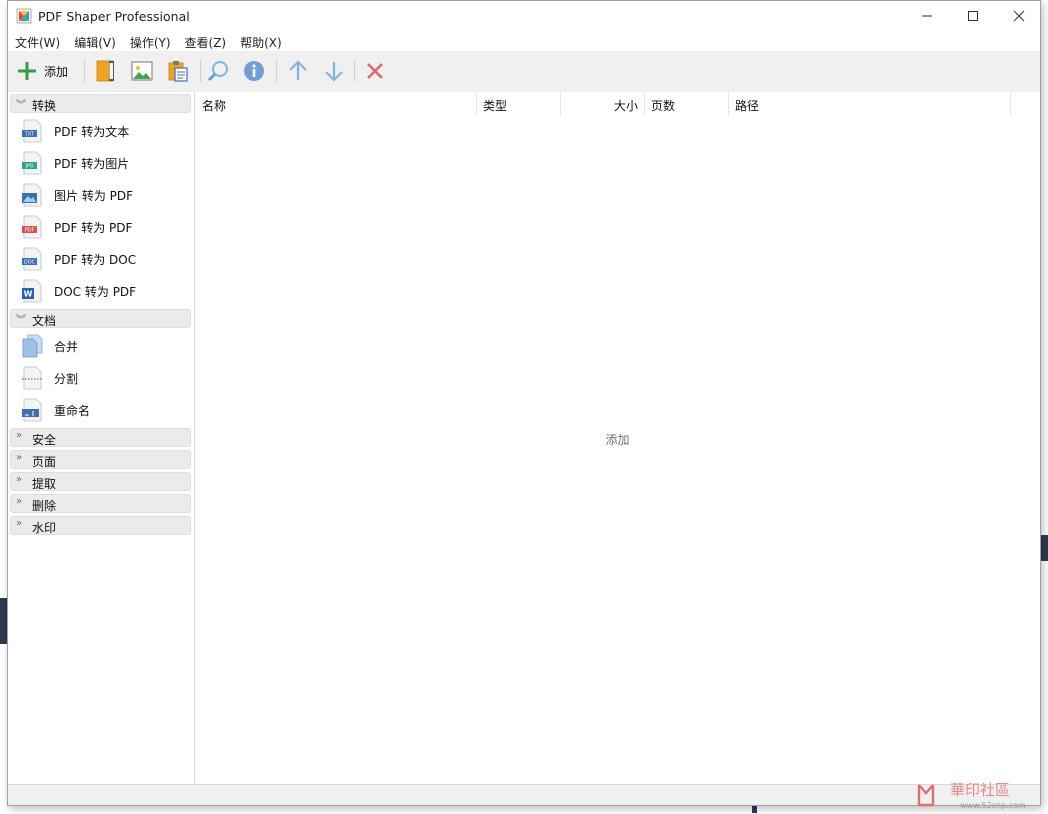 Image resolution: width=1048 pixels, height=814 pixels. I want to click on paste-button, so click(178, 71).